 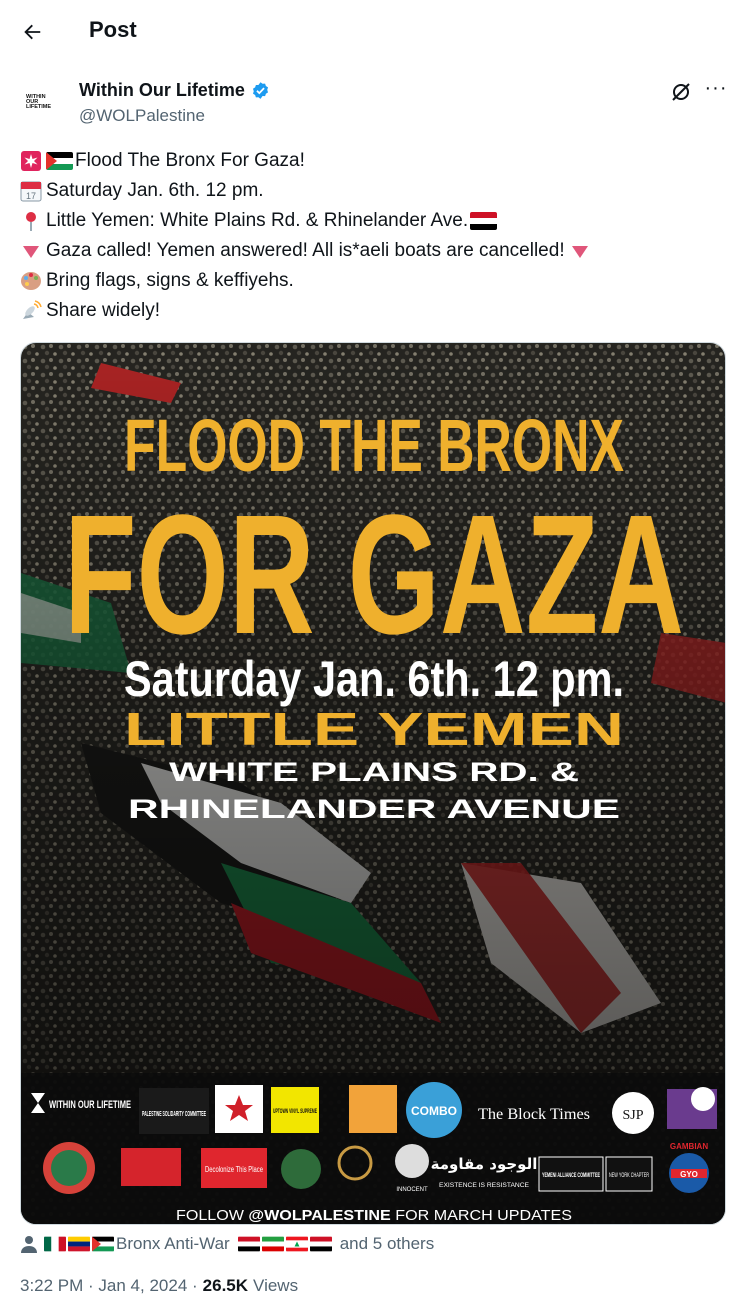 What do you see at coordinates (689, 1174) in the screenshot?
I see `logo-gyo-text: GYO` at bounding box center [689, 1174].